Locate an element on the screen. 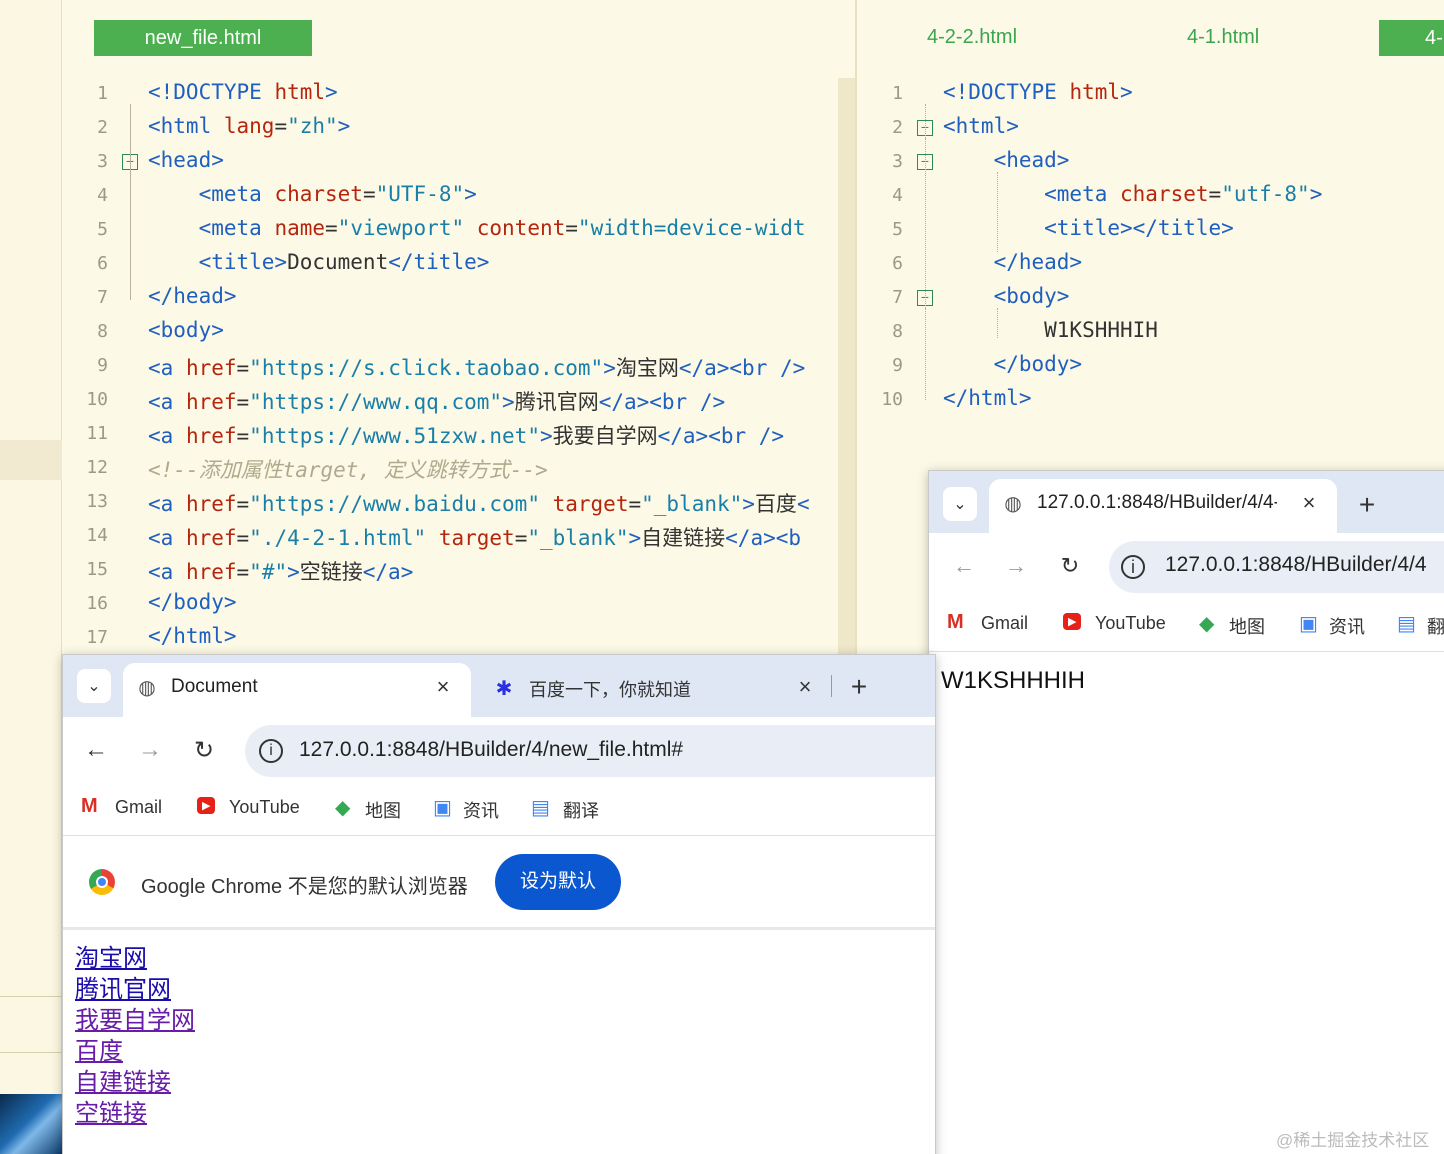 This screenshot has width=1444, height=1154. tab-4-1: 4-1.html is located at coordinates (1223, 37).